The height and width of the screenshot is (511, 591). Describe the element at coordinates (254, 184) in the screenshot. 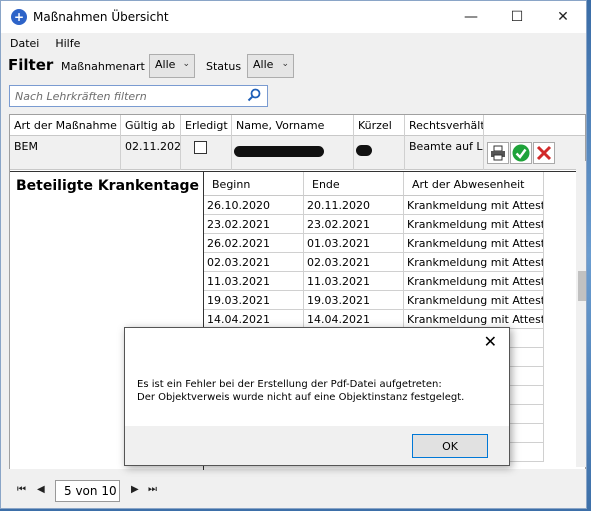

I see `col-beginn: Beginn` at that location.